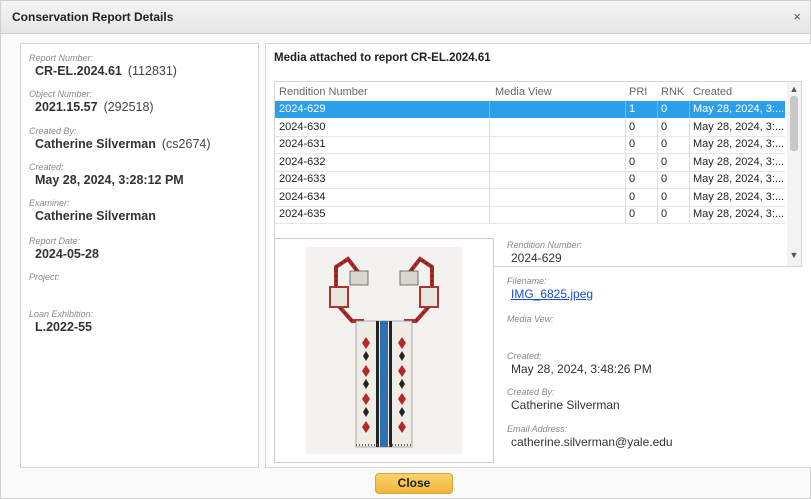  Describe the element at coordinates (794, 255) in the screenshot. I see `scroll-down-icon: ▼` at that location.